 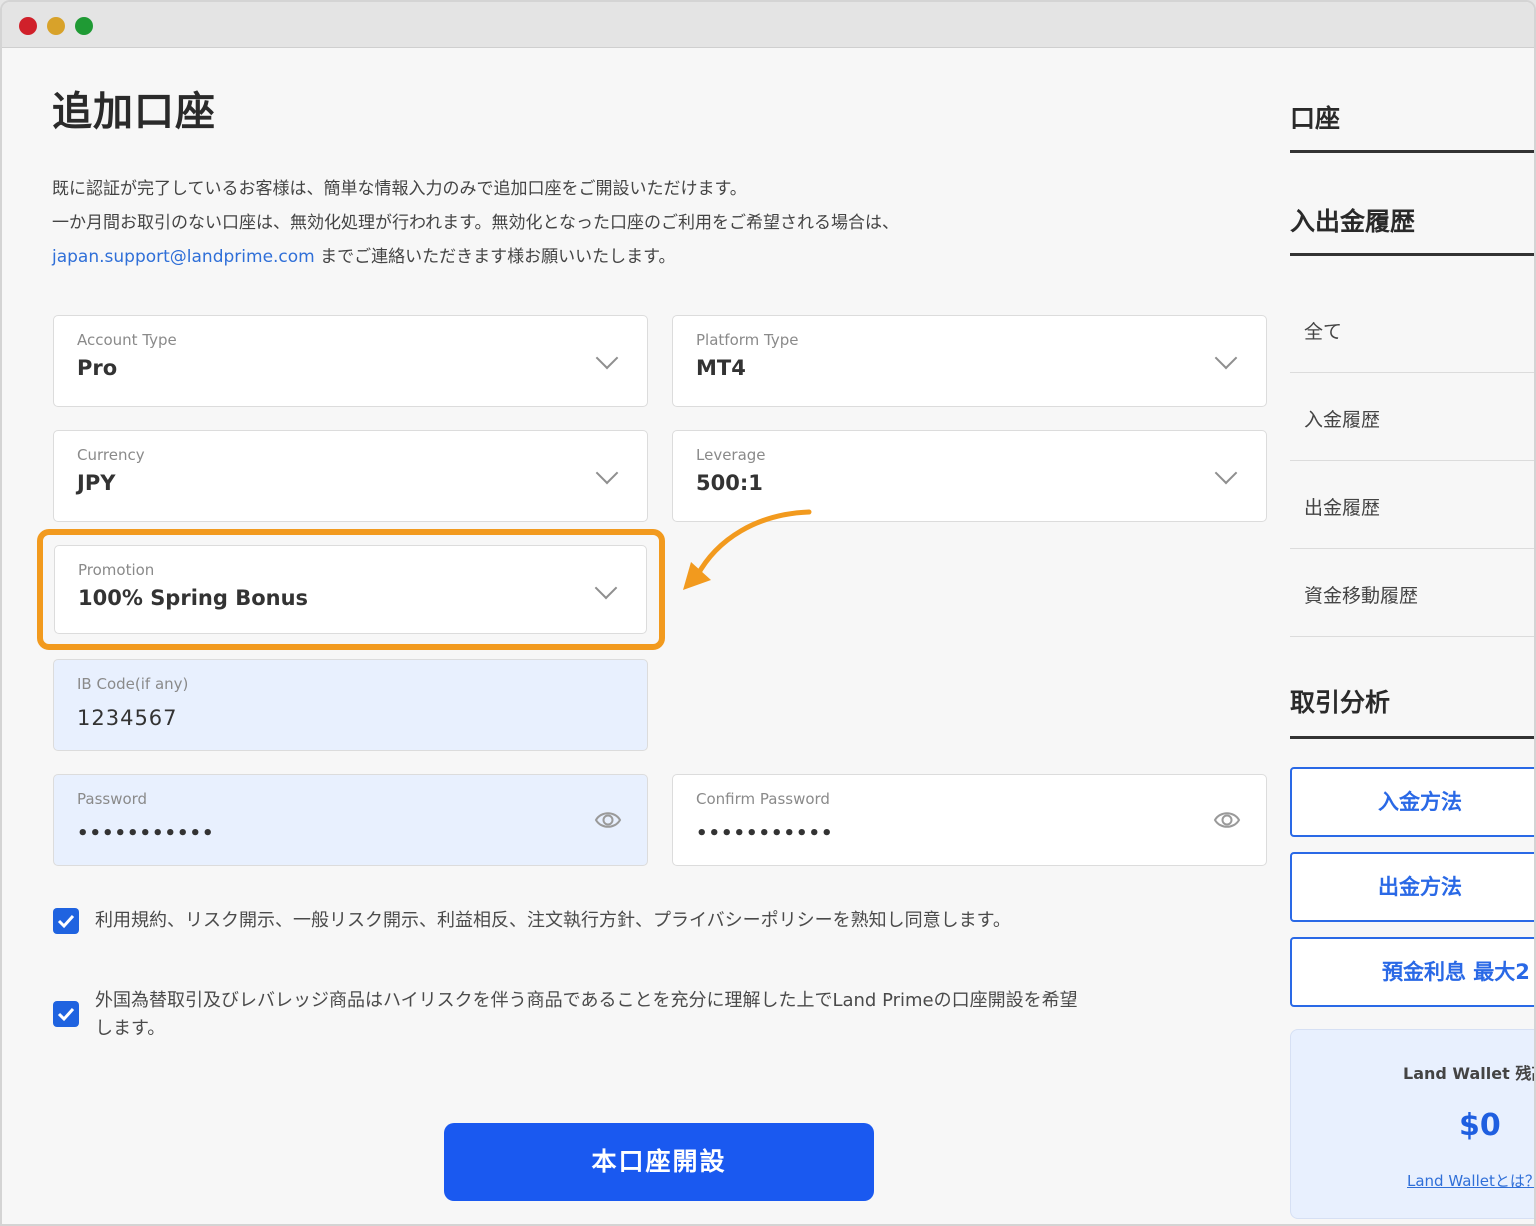 What do you see at coordinates (1480, 1125) in the screenshot?
I see `wallet-balance-value: $0` at bounding box center [1480, 1125].